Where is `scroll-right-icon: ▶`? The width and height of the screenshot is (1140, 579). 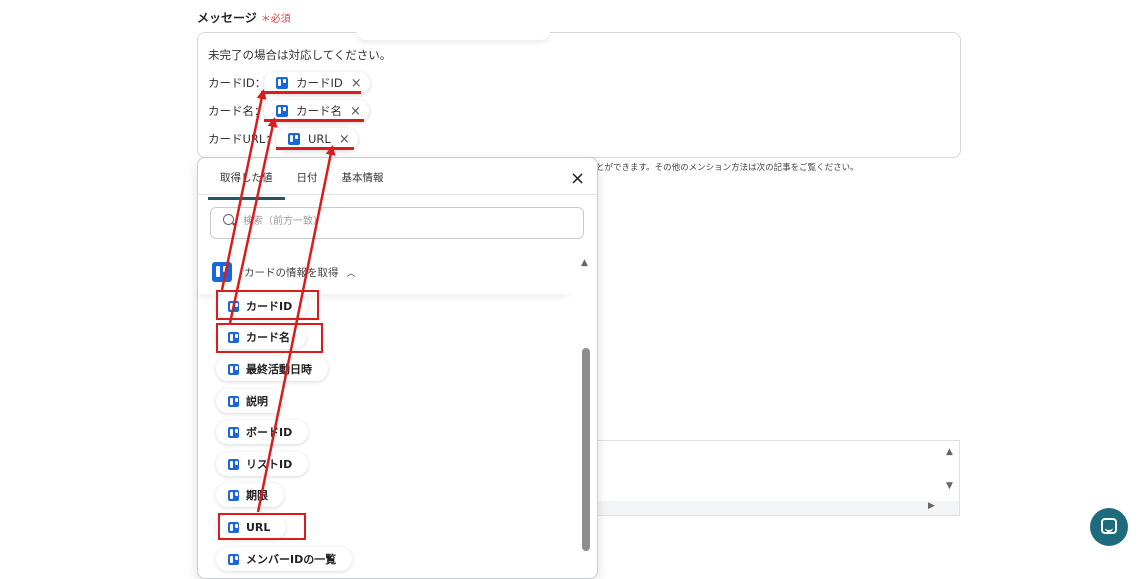 scroll-right-icon: ▶ is located at coordinates (931, 506).